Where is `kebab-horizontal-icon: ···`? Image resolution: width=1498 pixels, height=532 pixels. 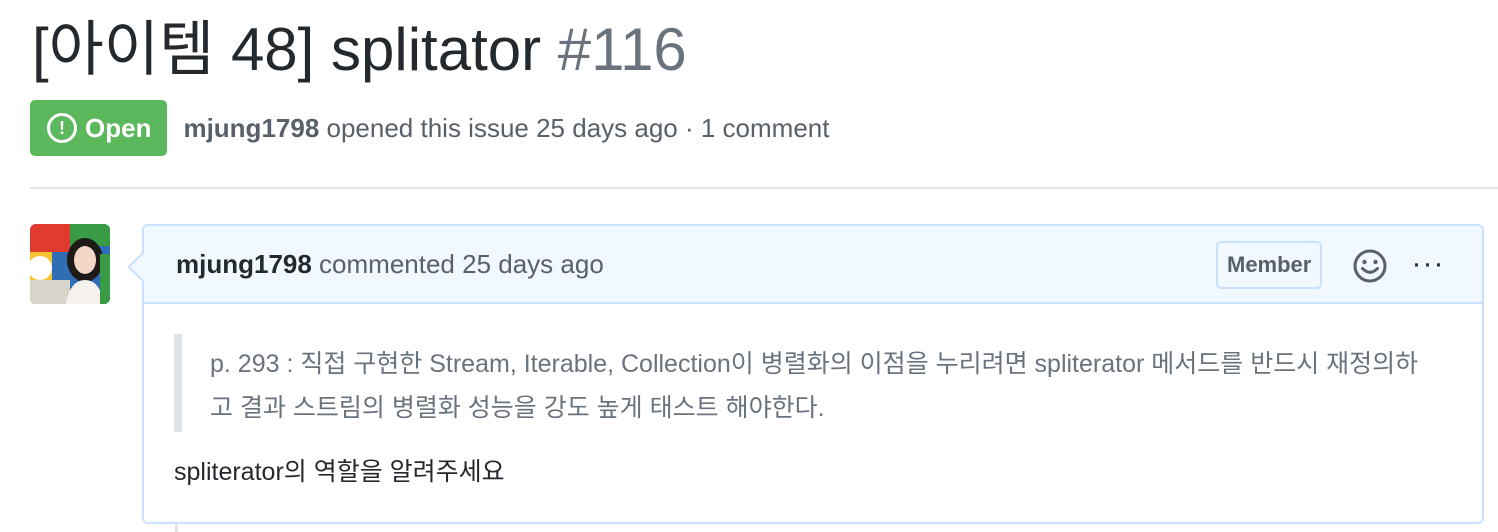 kebab-horizontal-icon: ··· is located at coordinates (1428, 263).